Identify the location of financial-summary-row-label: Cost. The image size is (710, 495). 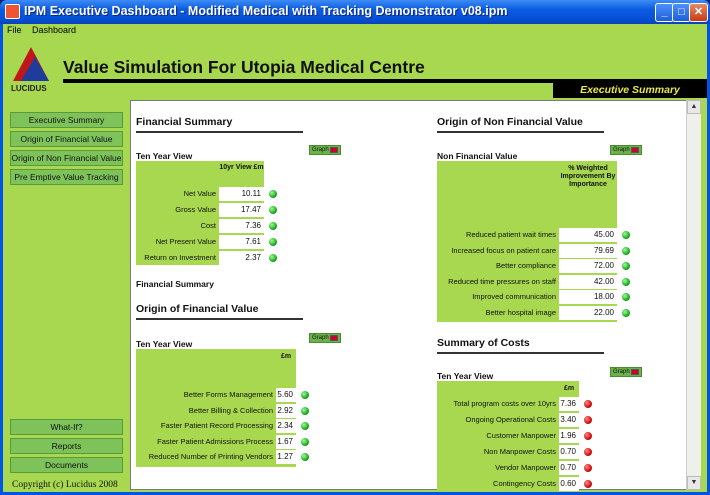
(208, 225).